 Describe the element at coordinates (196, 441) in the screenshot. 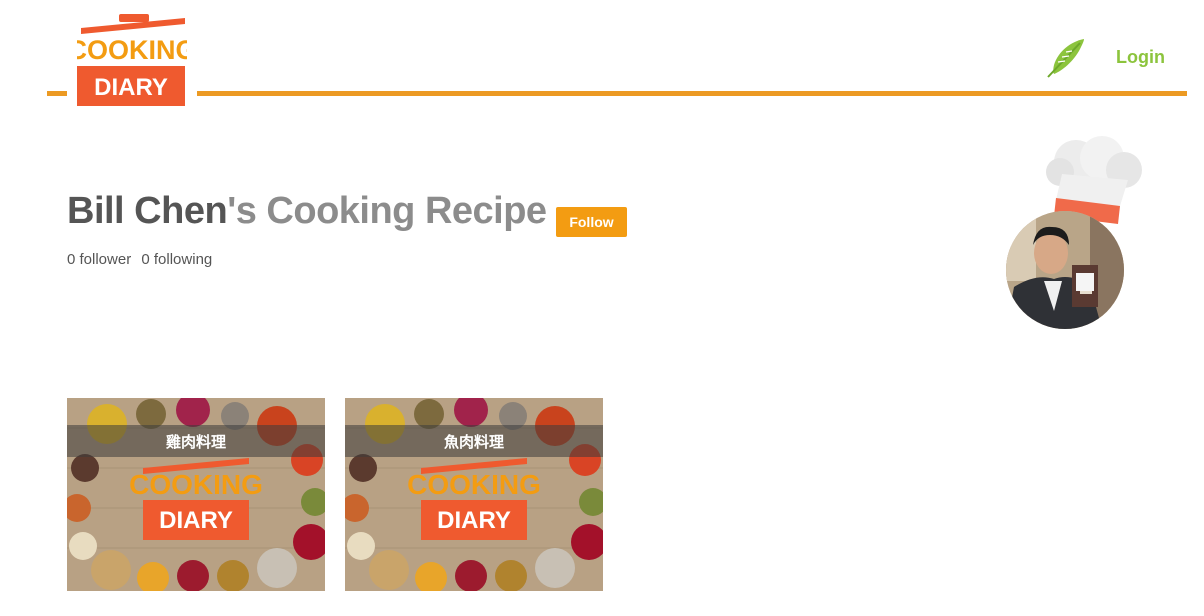

I see `recipe-title: 雞肉料理` at that location.